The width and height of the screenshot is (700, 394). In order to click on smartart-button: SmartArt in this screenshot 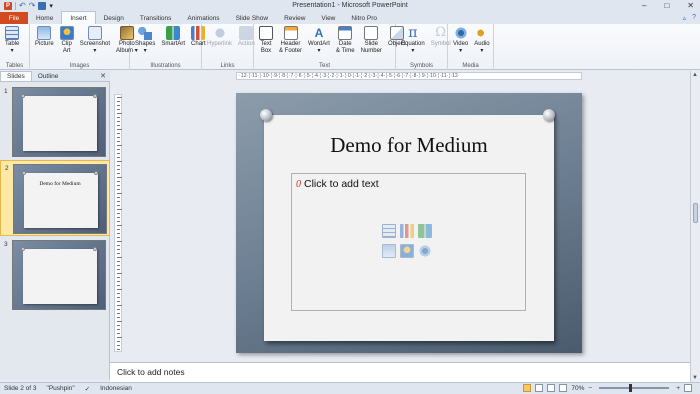, I will do `click(173, 37)`.